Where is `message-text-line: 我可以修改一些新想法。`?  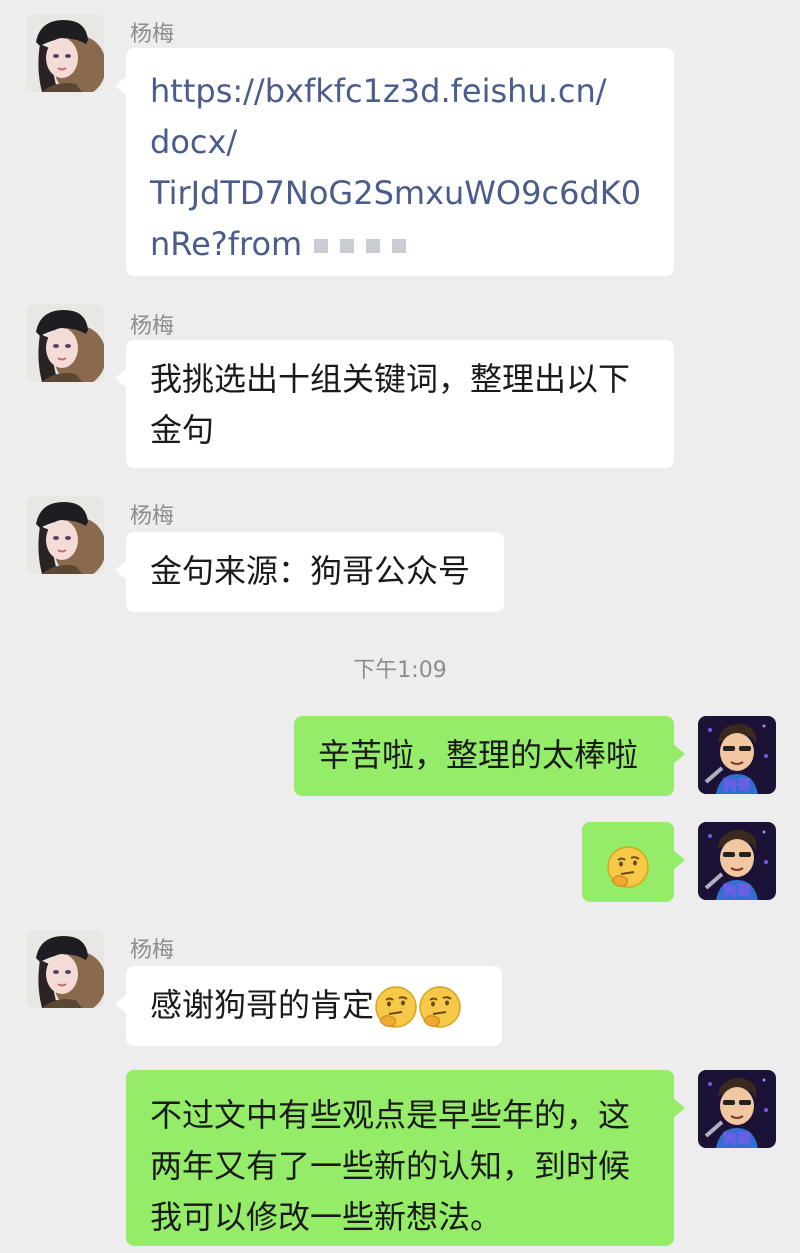
message-text-line: 我可以修改一些新想法。 is located at coordinates (326, 1217).